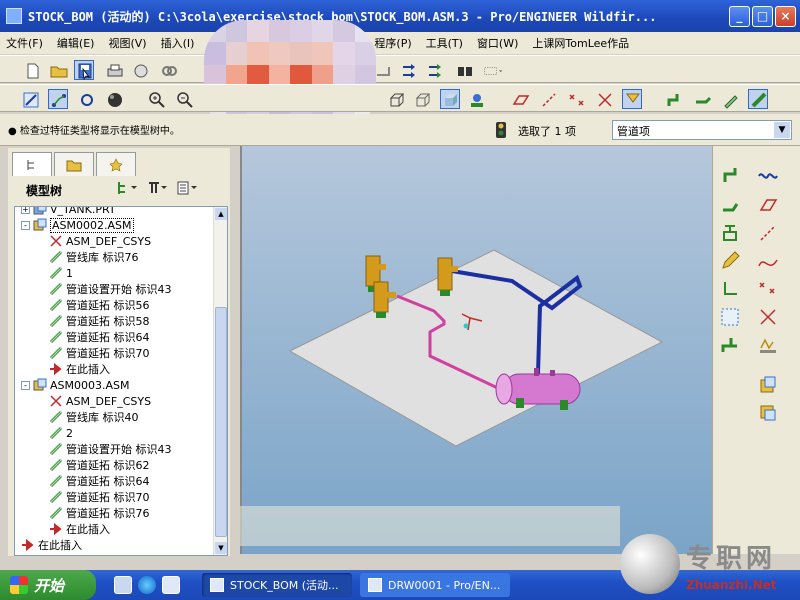  I want to click on media-icon, so click(171, 585).